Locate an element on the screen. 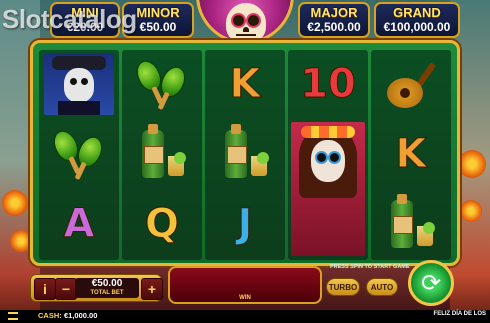  bet-value: €50.00 is located at coordinates (107, 283).